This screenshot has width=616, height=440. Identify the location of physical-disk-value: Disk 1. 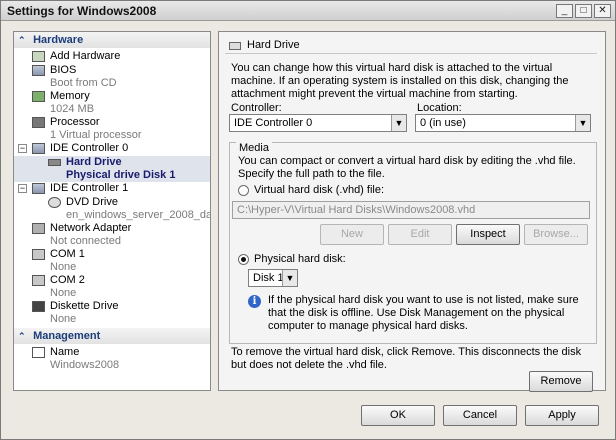
(268, 278).